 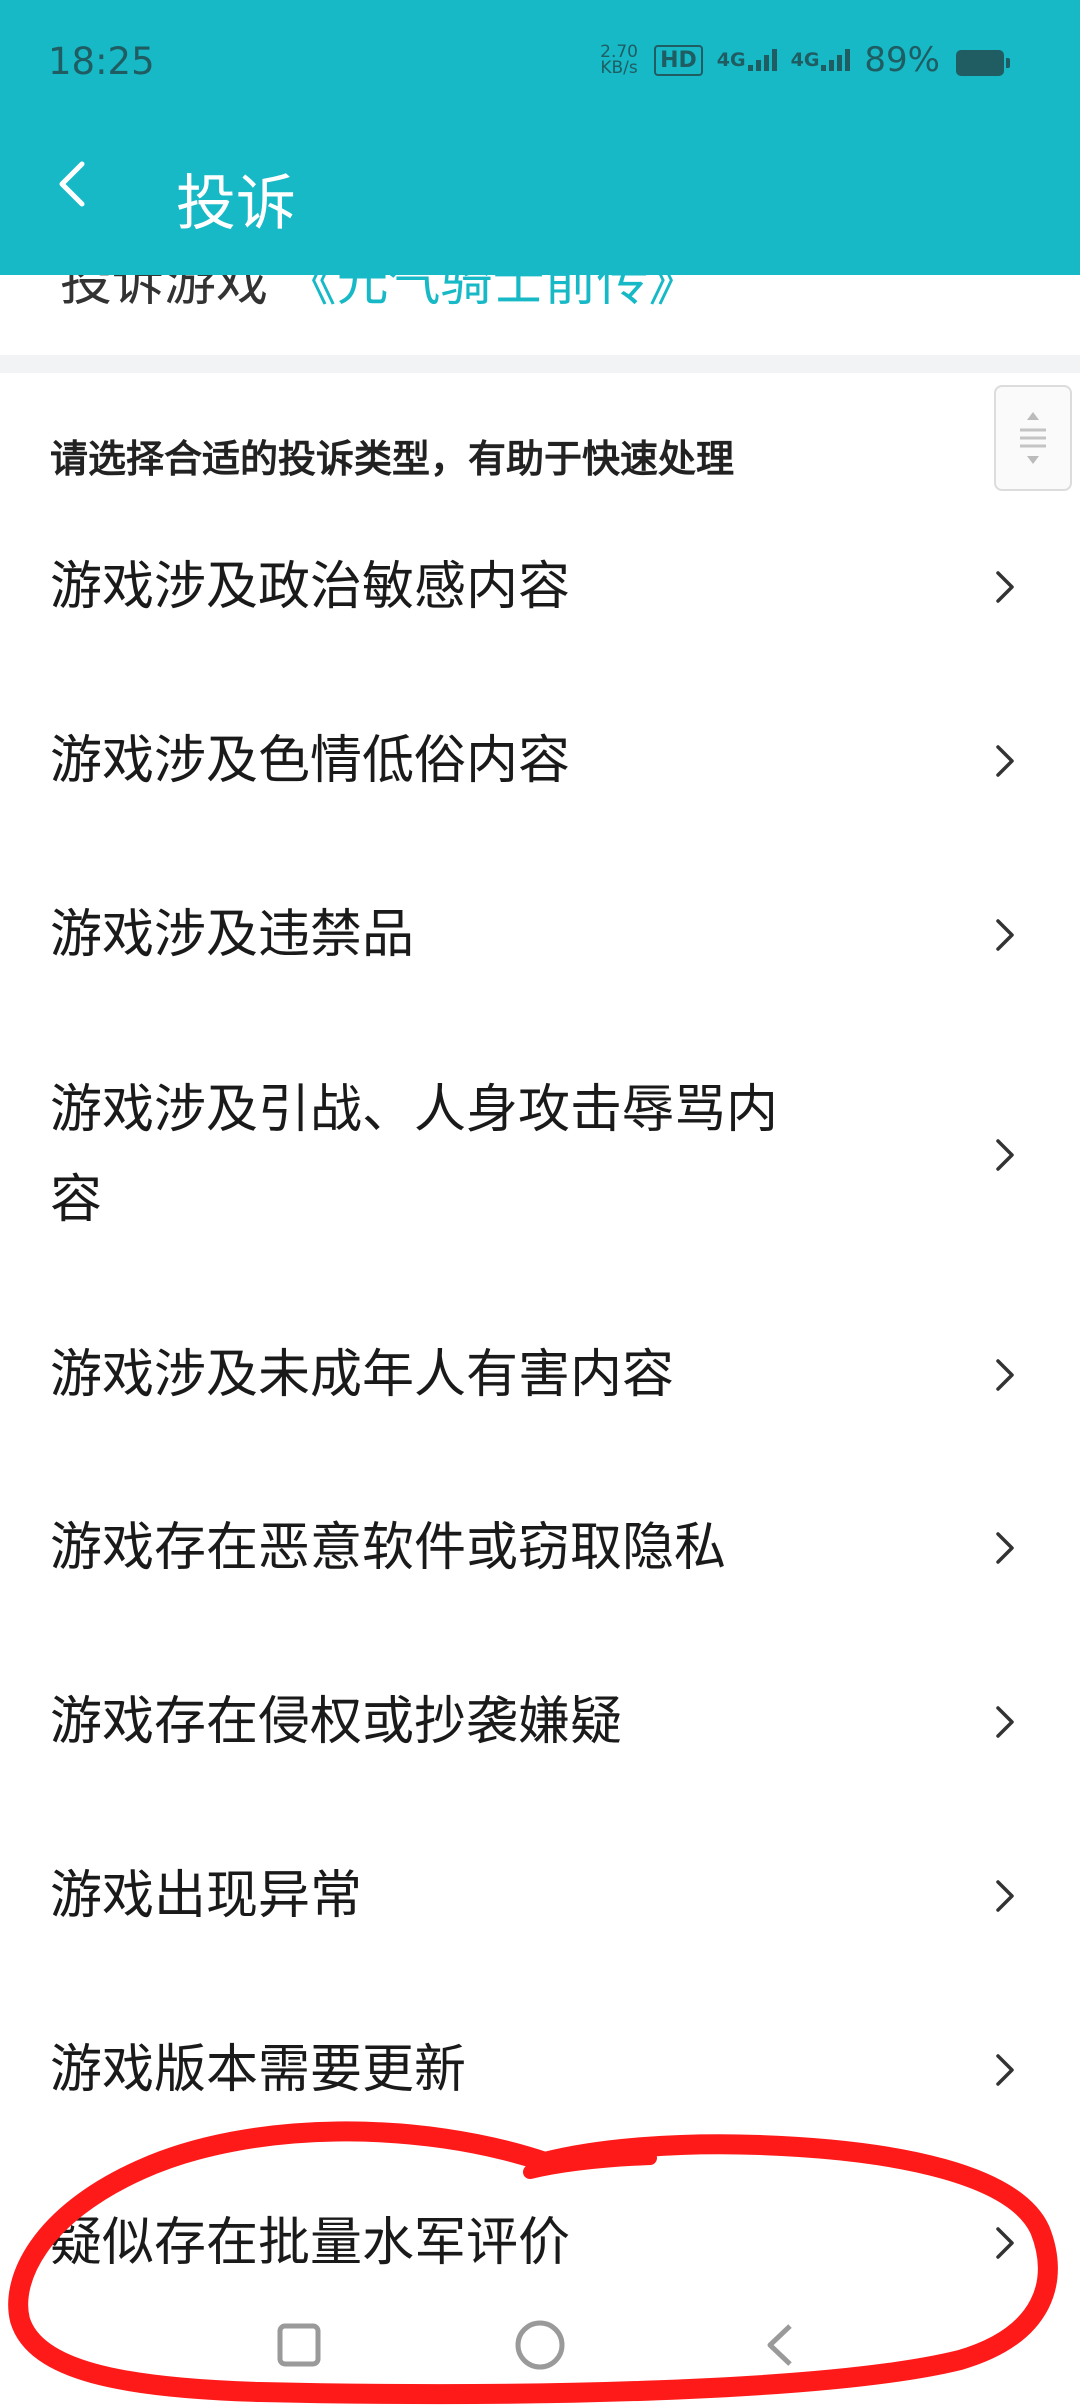 What do you see at coordinates (540, 63) in the screenshot?
I see `status-bar: 18:25 2.70 KB/s HD 4G 4G 89%` at bounding box center [540, 63].